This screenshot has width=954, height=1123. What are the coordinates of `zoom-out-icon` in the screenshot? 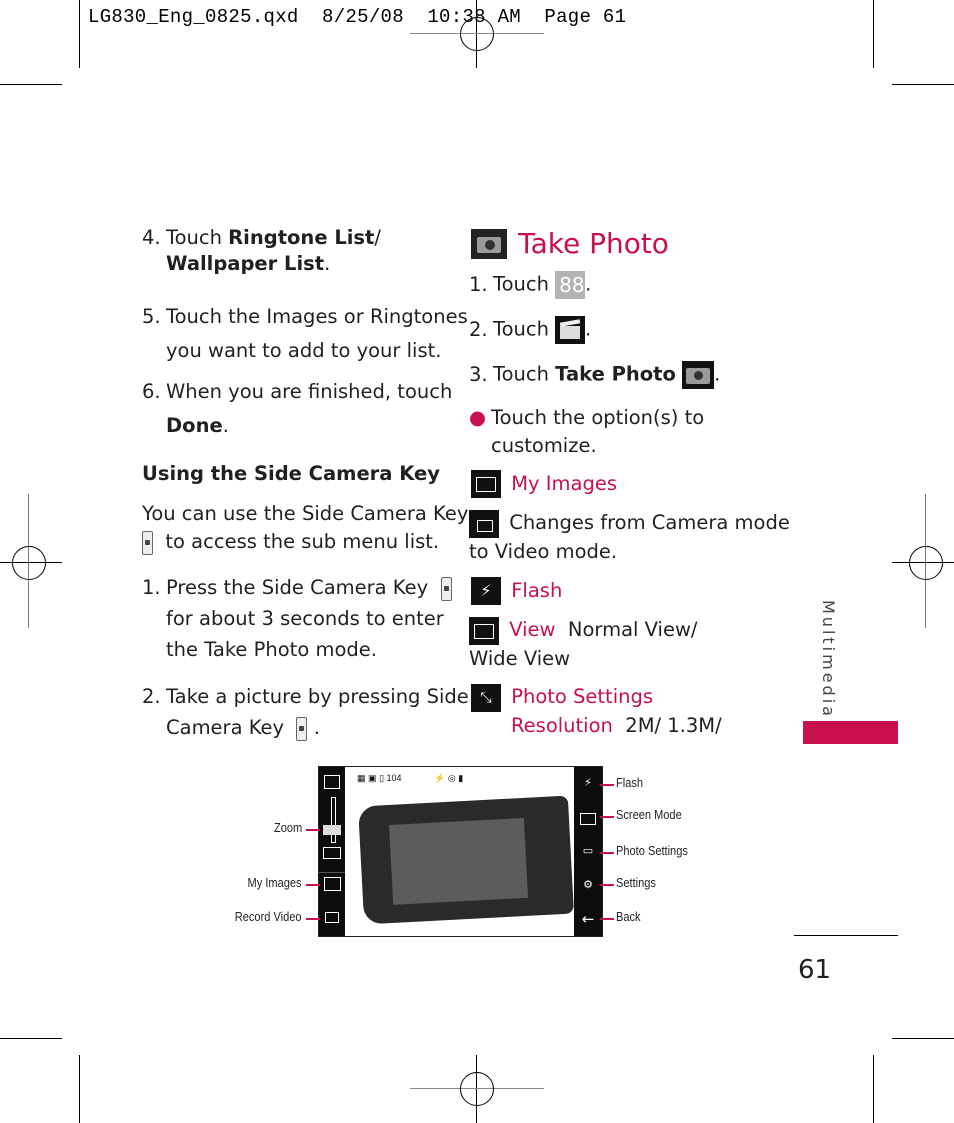 It's located at (332, 853).